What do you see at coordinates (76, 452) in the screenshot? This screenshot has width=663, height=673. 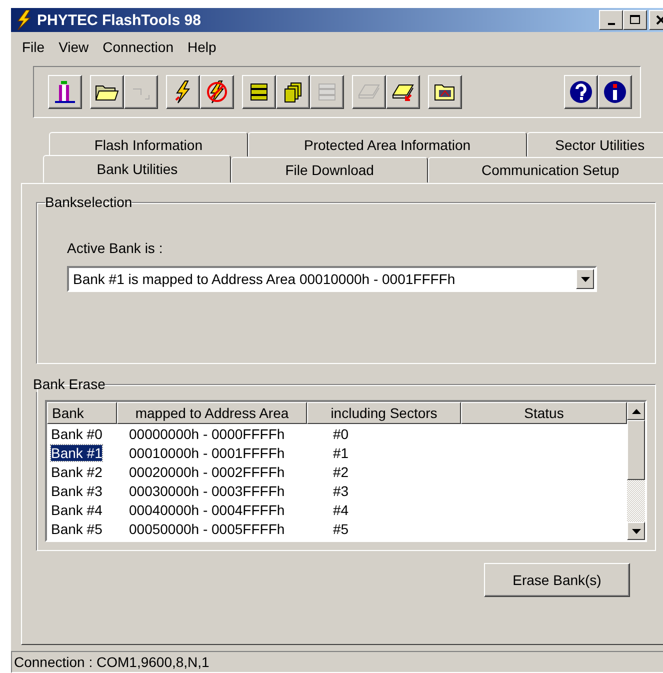 I see `list-item: Bank #1` at bounding box center [76, 452].